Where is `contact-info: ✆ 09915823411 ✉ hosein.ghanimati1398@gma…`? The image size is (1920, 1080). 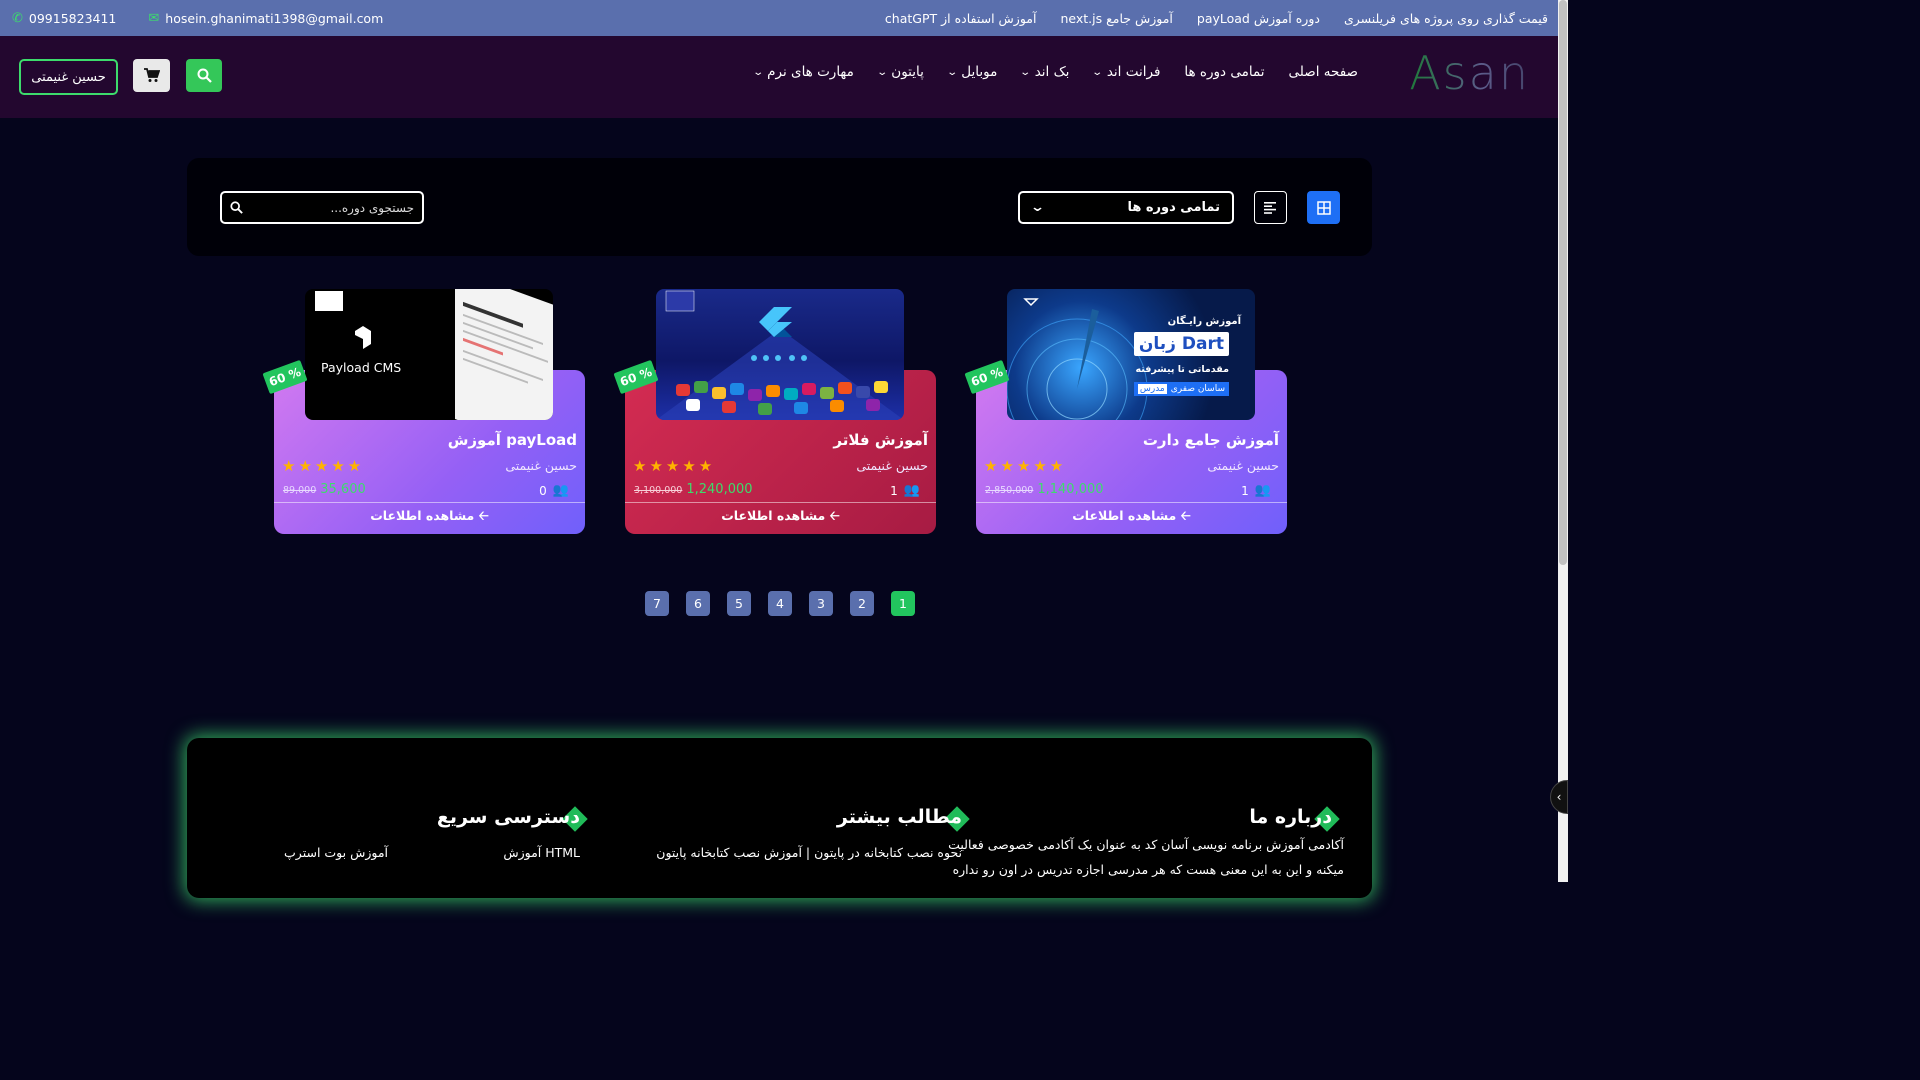
contact-info: ✆ 09915823411 ✉ hosein.ghanimati1398@gma… is located at coordinates (197, 18).